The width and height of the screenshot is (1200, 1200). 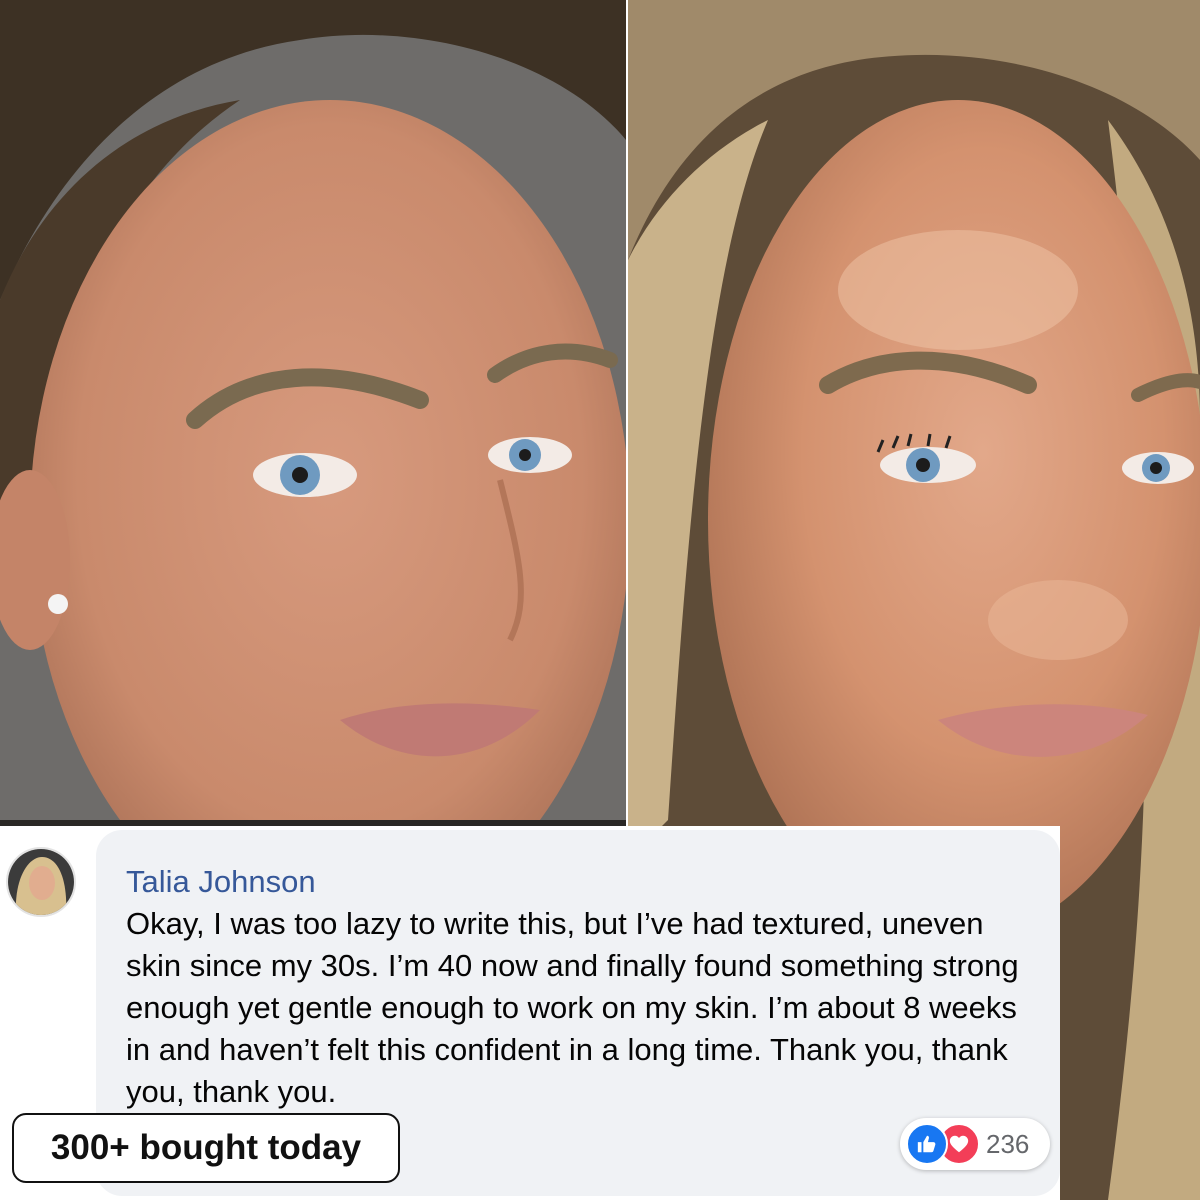 I want to click on heart-glyph, so click(x=959, y=1144).